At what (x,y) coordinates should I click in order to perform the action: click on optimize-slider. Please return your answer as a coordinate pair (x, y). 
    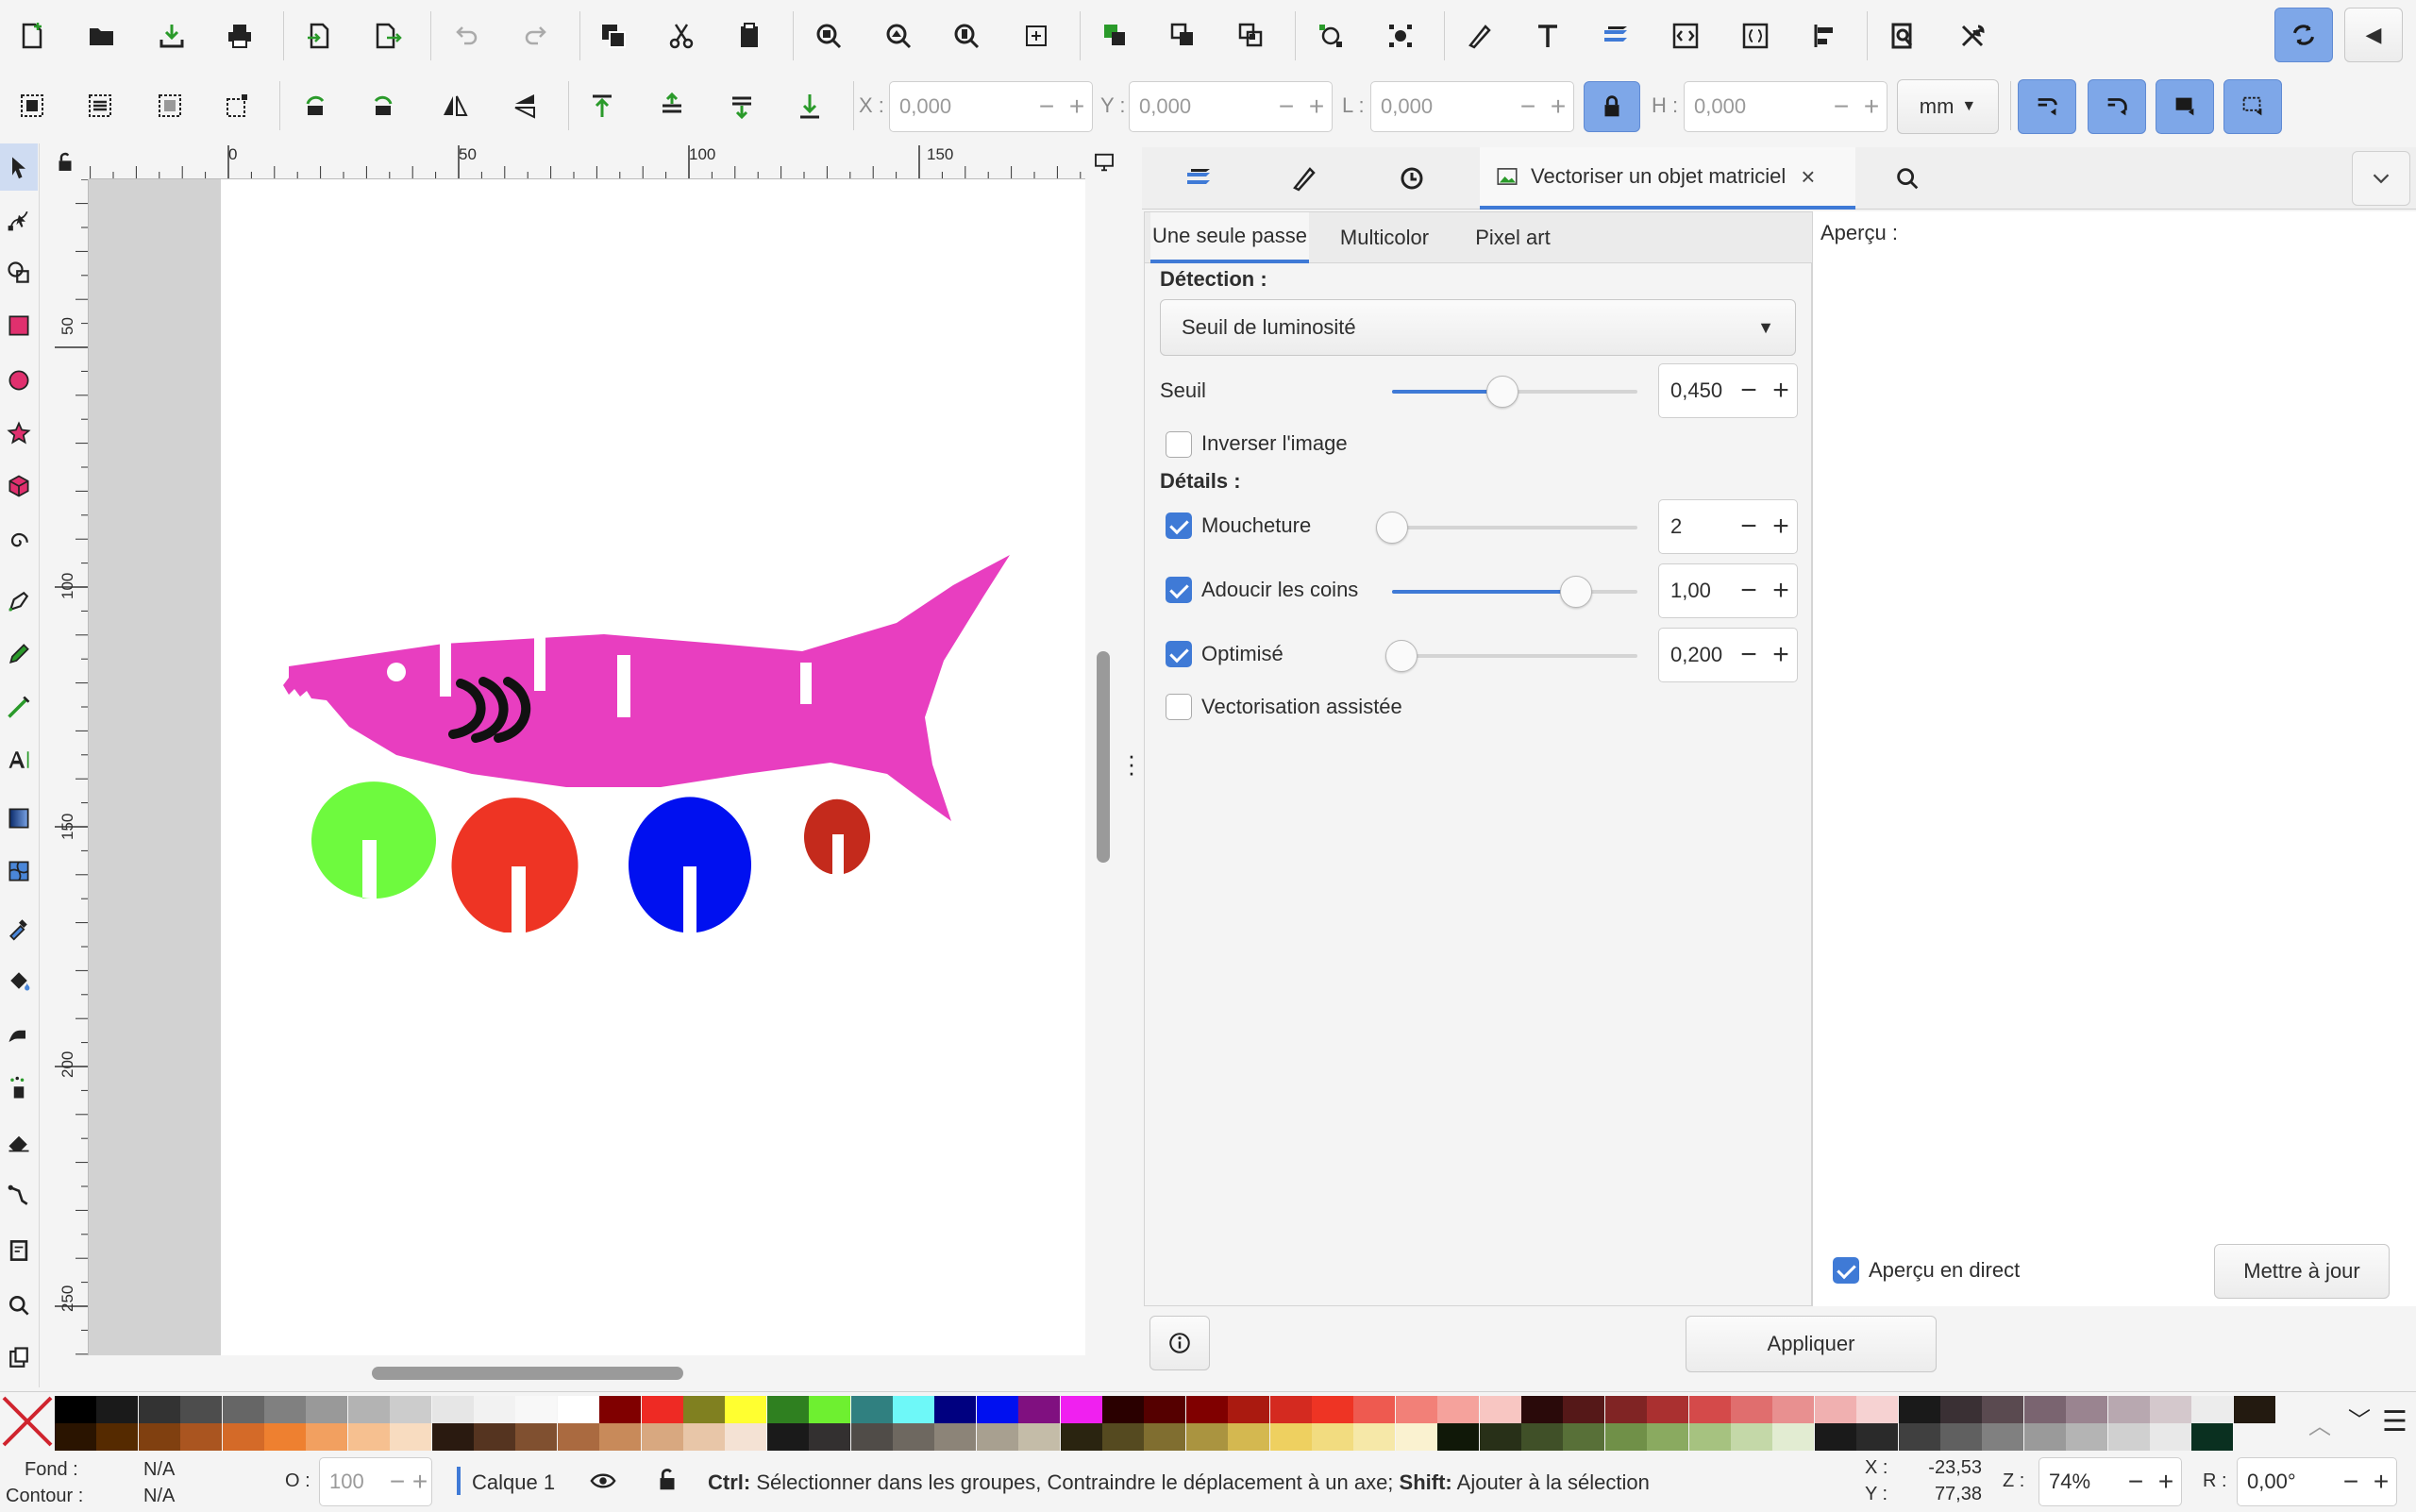
    Looking at the image, I should click on (1511, 656).